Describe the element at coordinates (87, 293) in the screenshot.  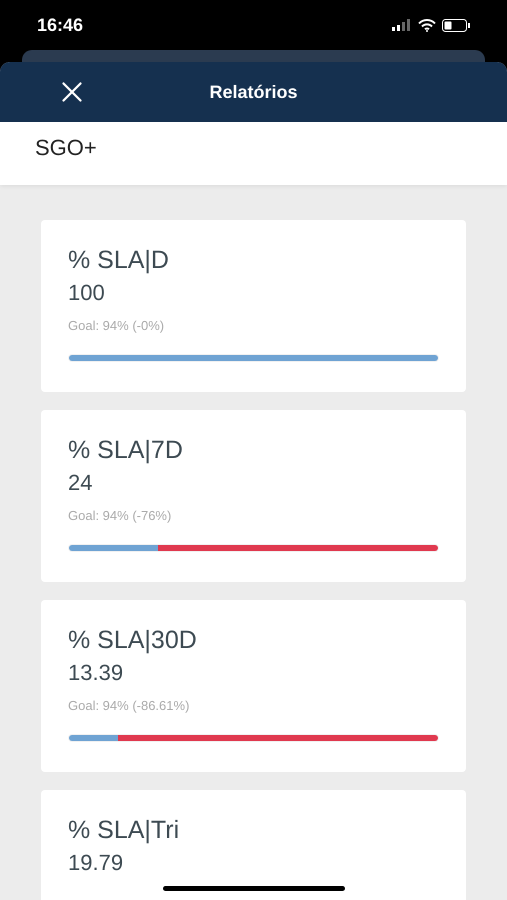
I see `card-value: 100` at that location.